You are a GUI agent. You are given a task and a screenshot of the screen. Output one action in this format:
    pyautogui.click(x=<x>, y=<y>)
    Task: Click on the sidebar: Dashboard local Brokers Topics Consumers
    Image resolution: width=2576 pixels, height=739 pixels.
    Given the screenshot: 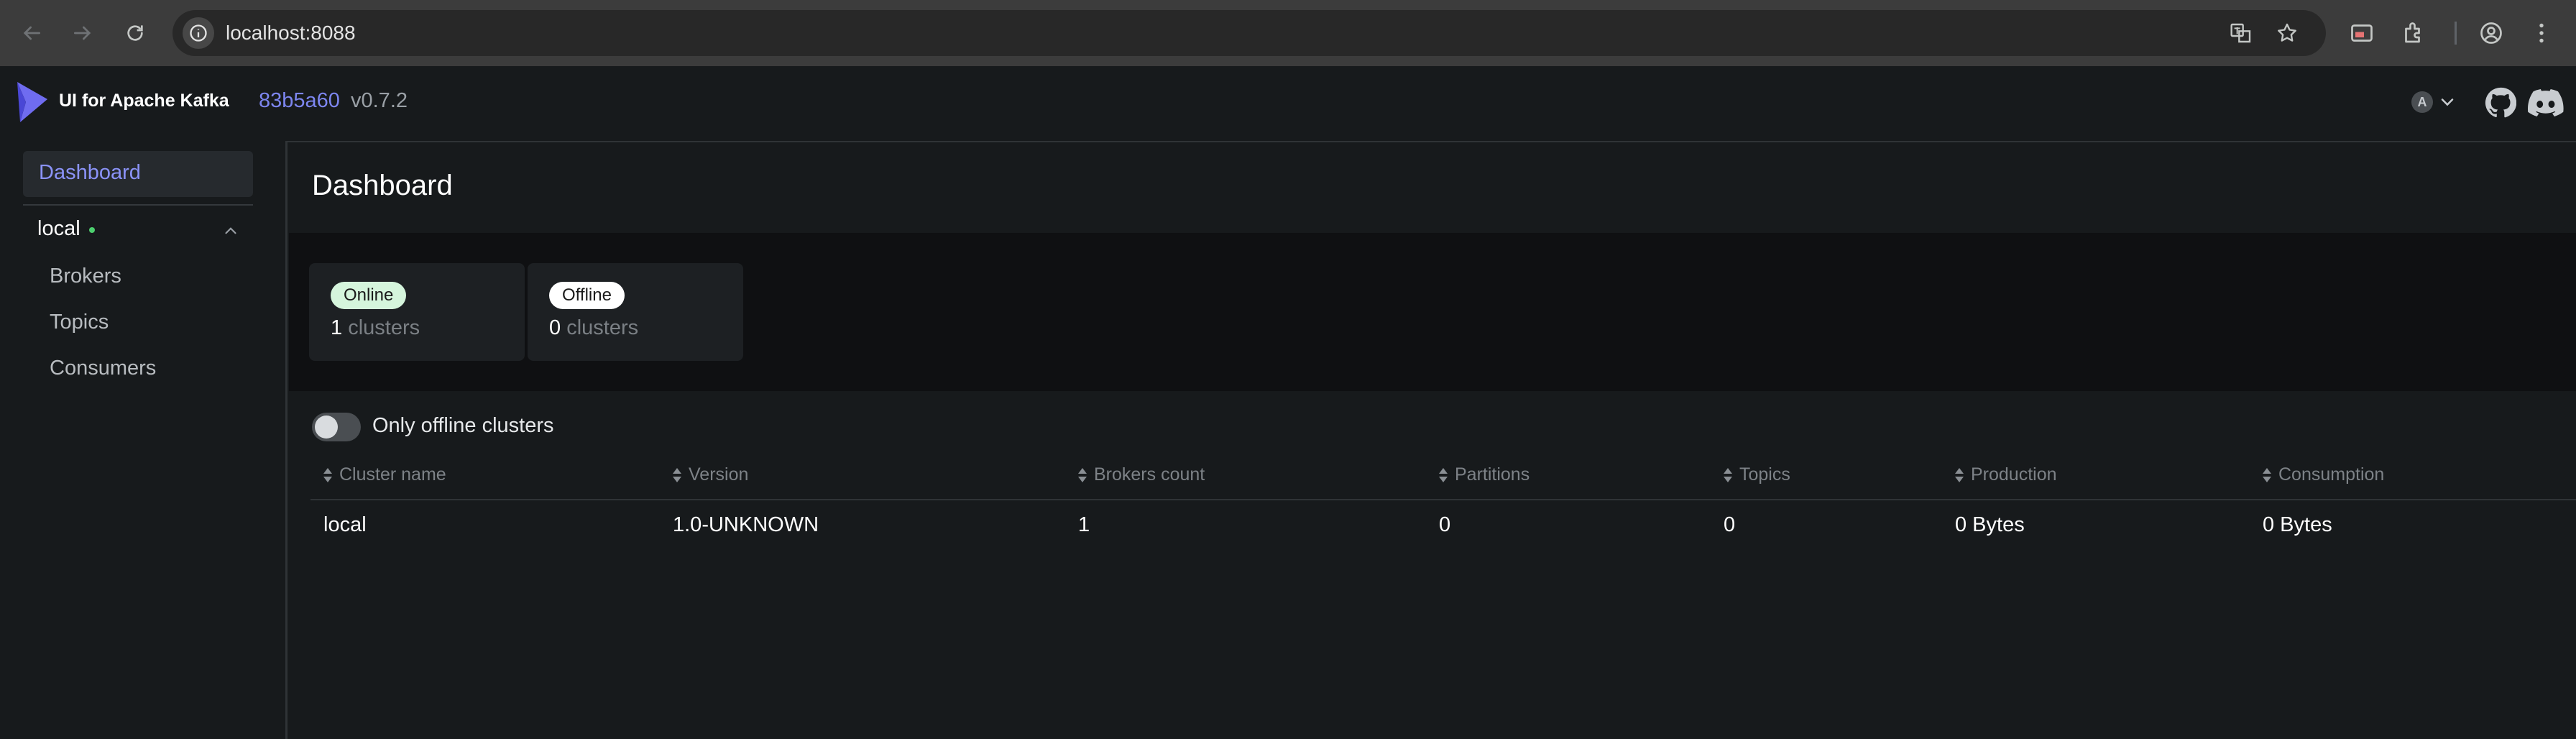 What is the action you would take?
    pyautogui.click(x=144, y=440)
    